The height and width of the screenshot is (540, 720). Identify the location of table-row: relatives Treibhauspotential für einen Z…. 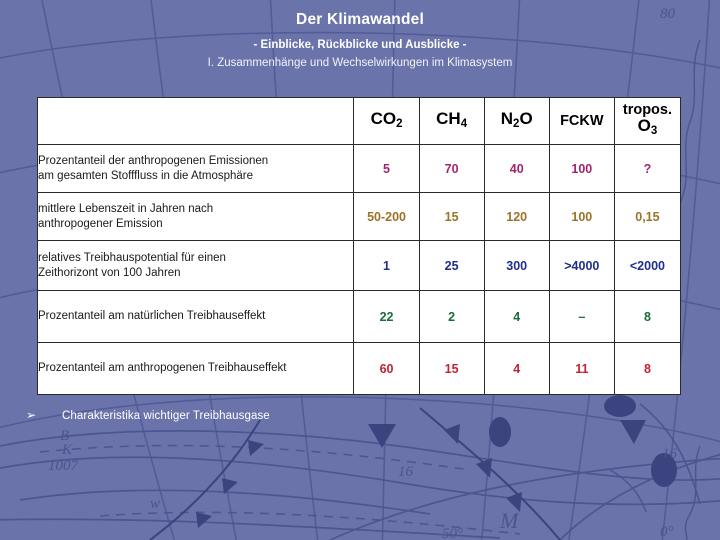
(359, 265).